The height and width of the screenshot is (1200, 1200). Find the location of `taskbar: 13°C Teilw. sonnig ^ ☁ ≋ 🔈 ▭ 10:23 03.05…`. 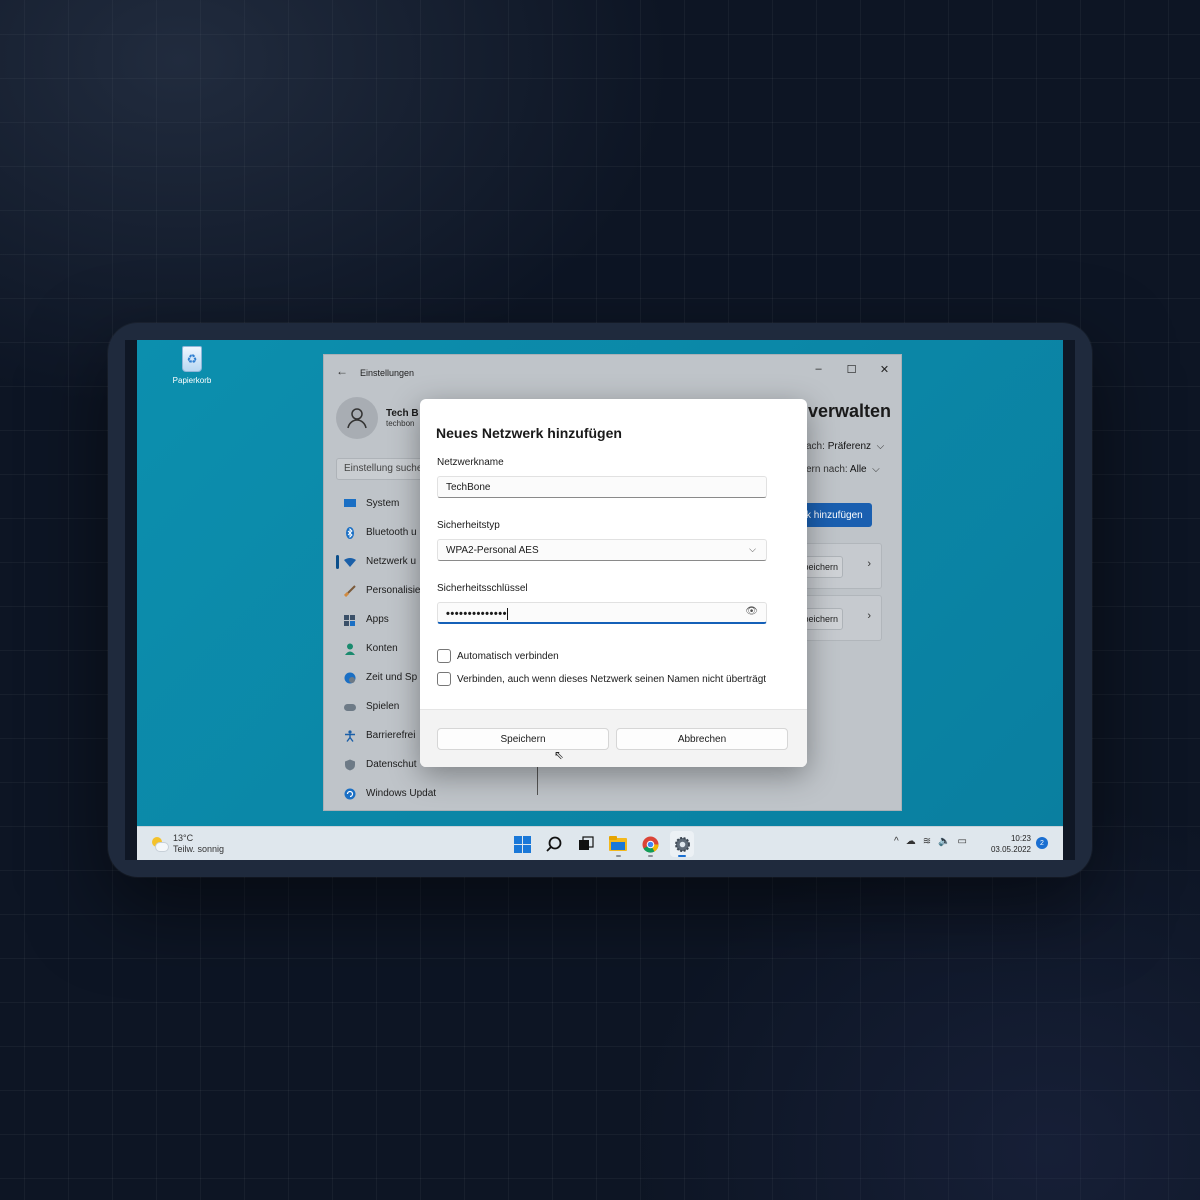

taskbar: 13°C Teilw. sonnig ^ ☁ ≋ 🔈 ▭ 10:23 03.05… is located at coordinates (600, 843).